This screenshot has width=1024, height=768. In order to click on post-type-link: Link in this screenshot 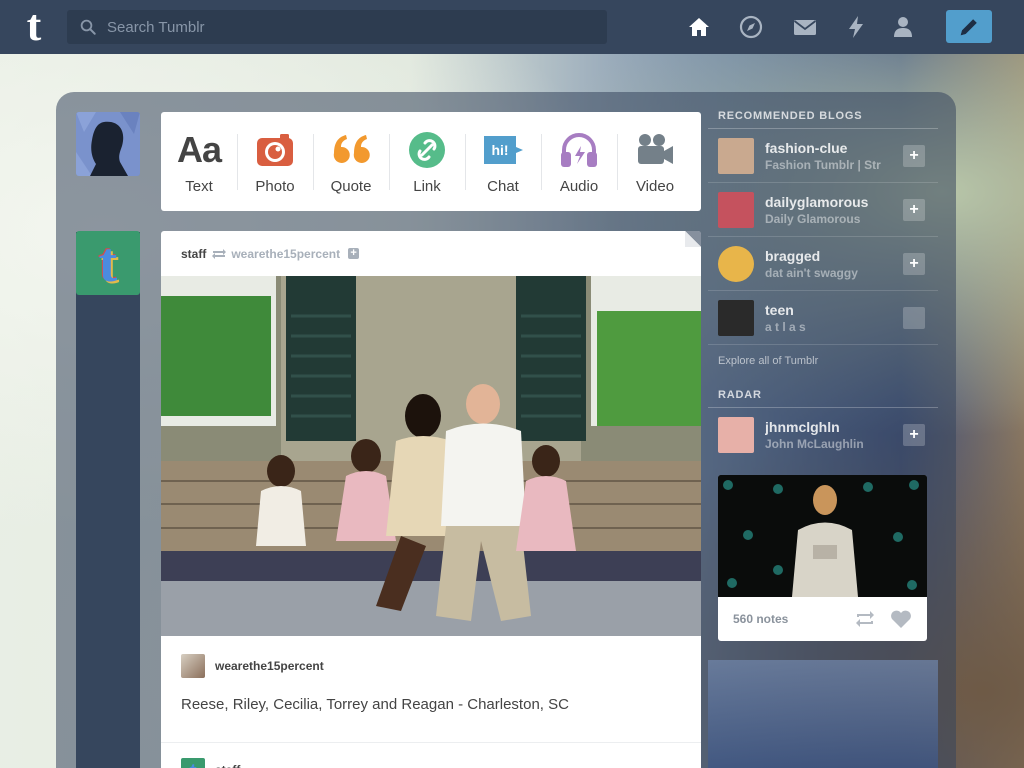, I will do `click(427, 161)`.